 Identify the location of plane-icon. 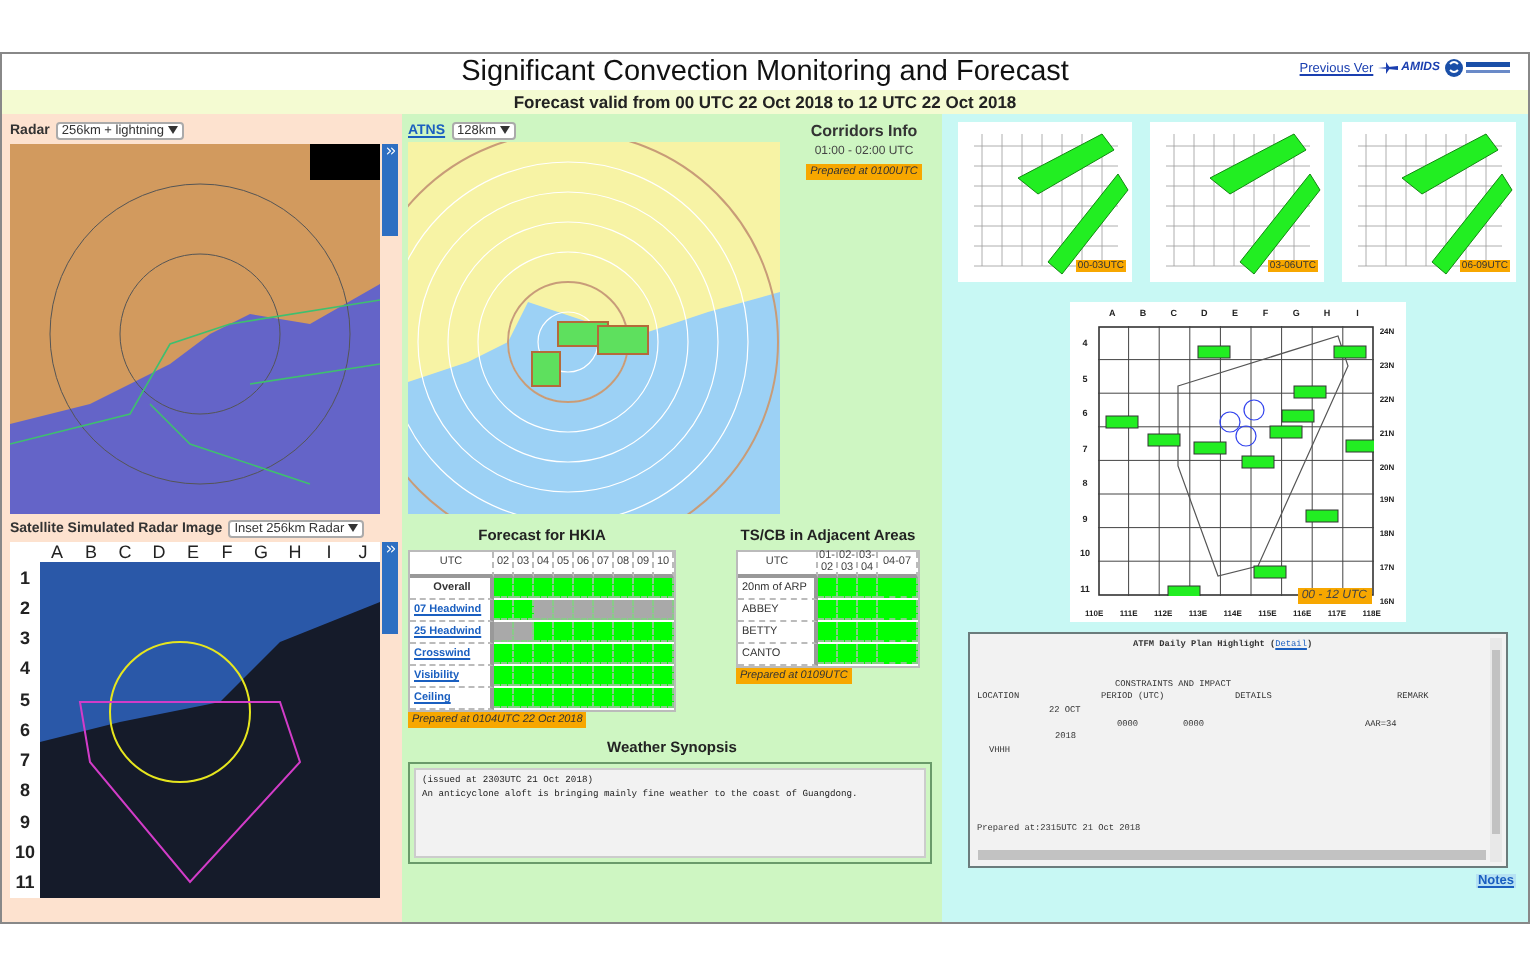
(1387, 68).